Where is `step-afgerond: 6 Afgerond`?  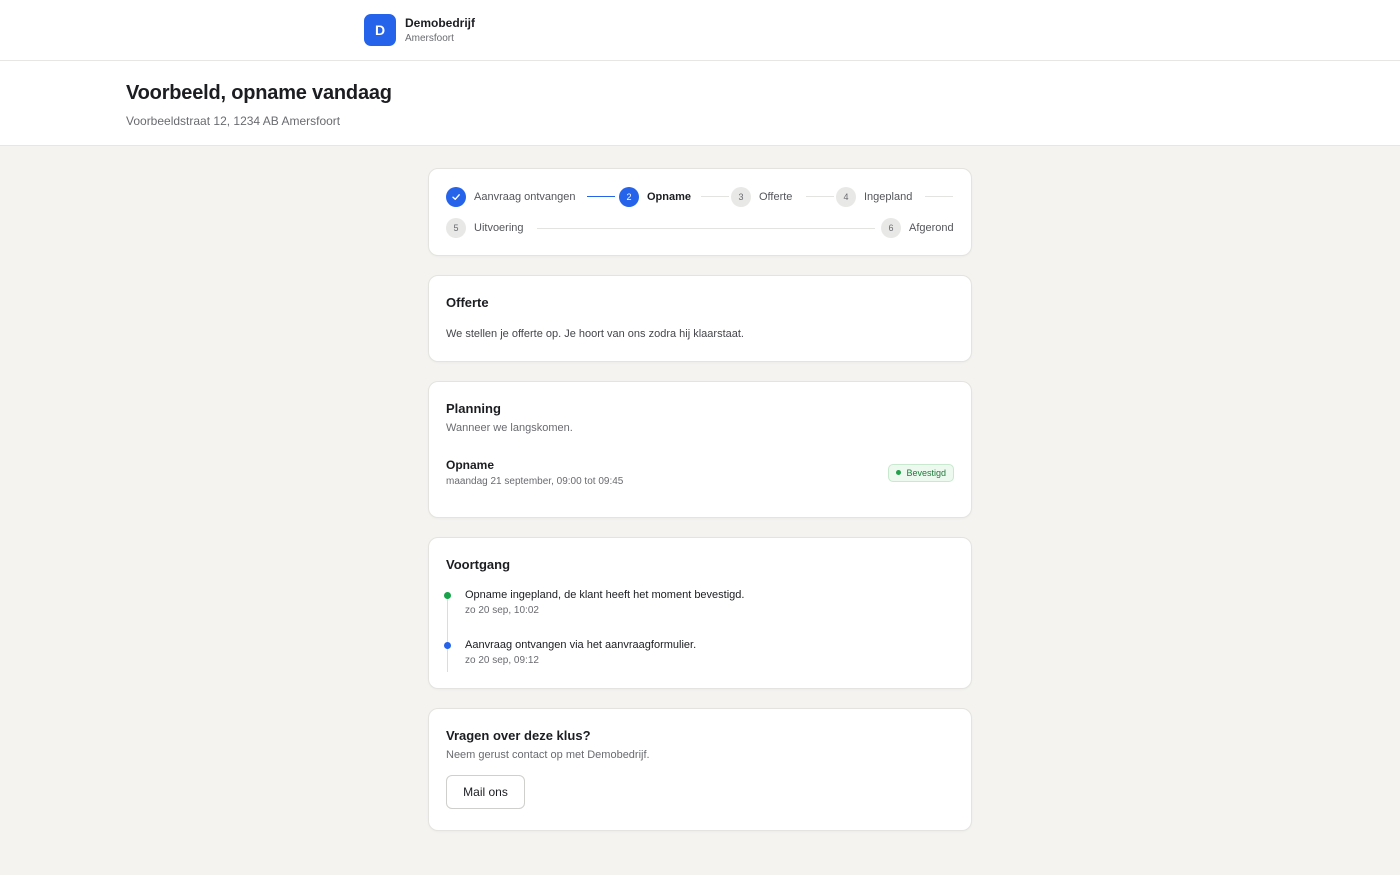
step-afgerond: 6 Afgerond is located at coordinates (917, 228).